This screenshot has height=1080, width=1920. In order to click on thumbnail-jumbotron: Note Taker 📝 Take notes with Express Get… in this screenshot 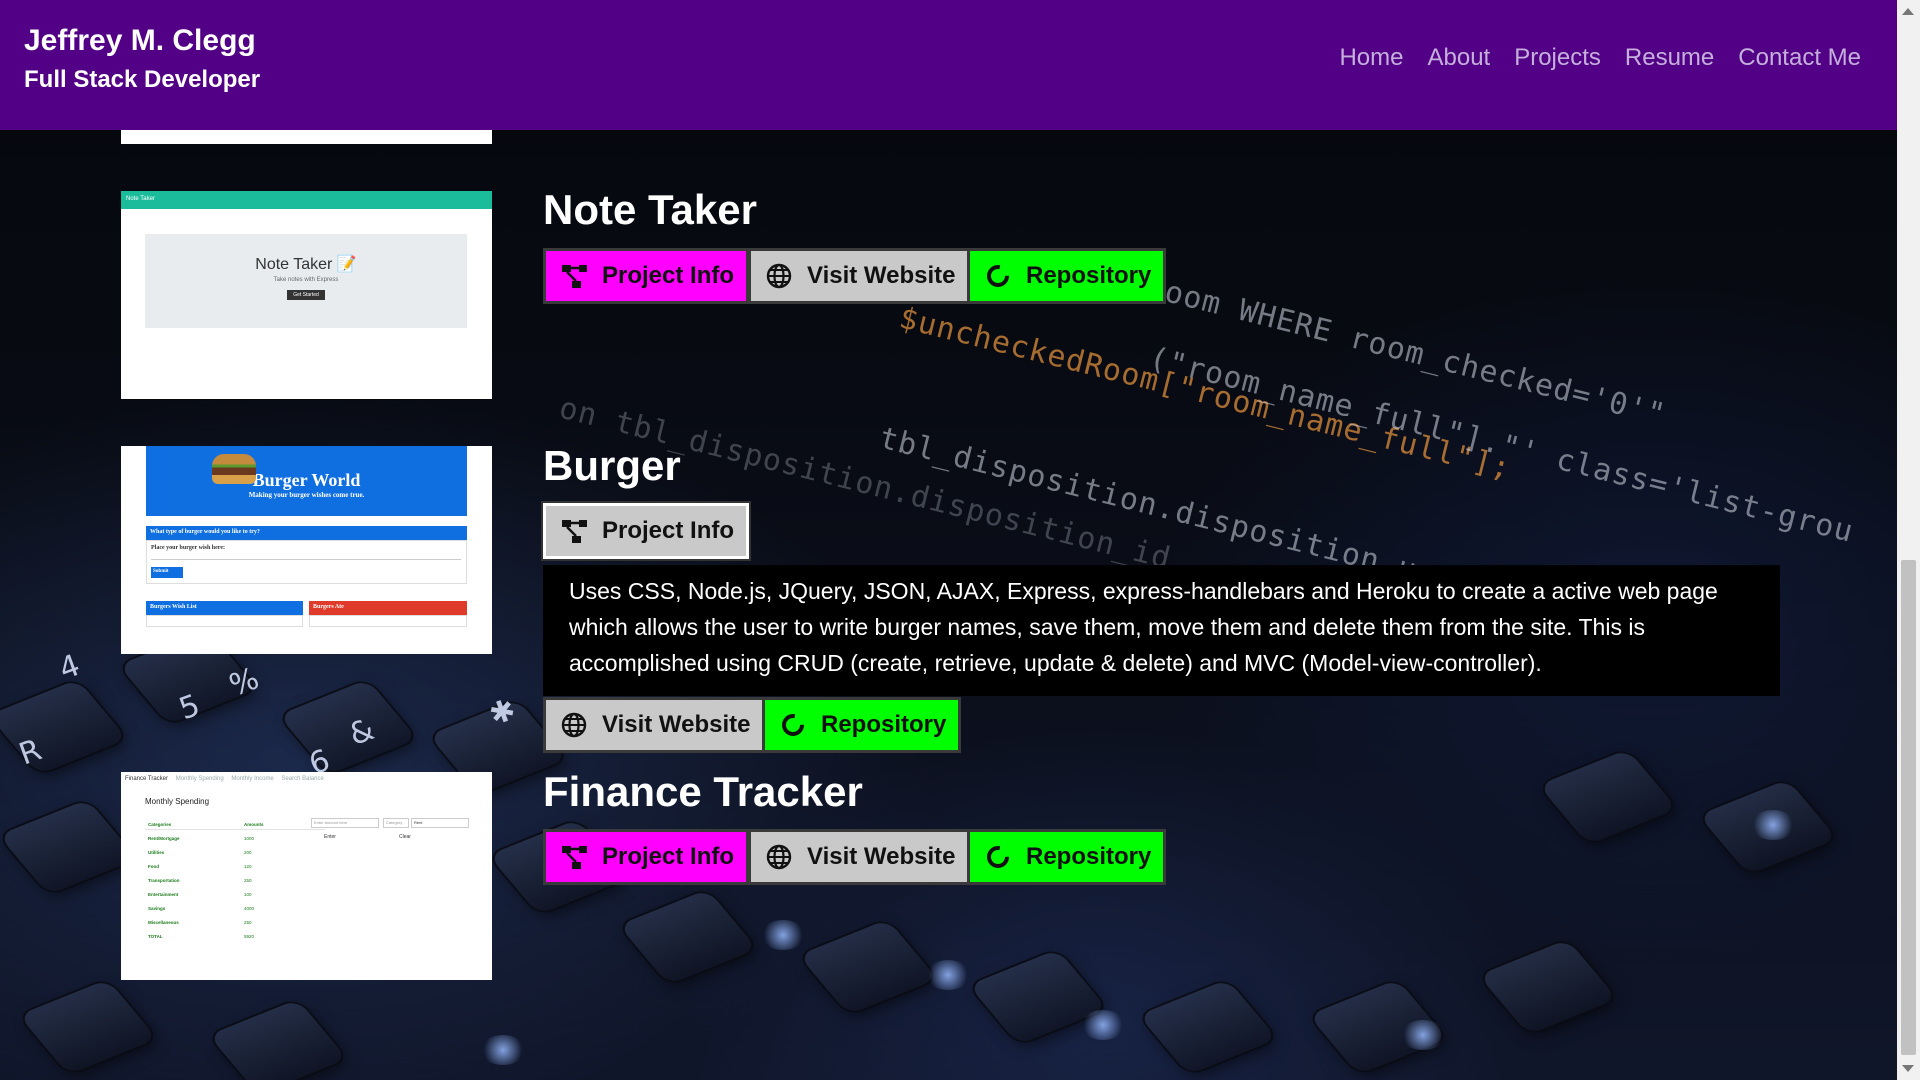, I will do `click(306, 281)`.